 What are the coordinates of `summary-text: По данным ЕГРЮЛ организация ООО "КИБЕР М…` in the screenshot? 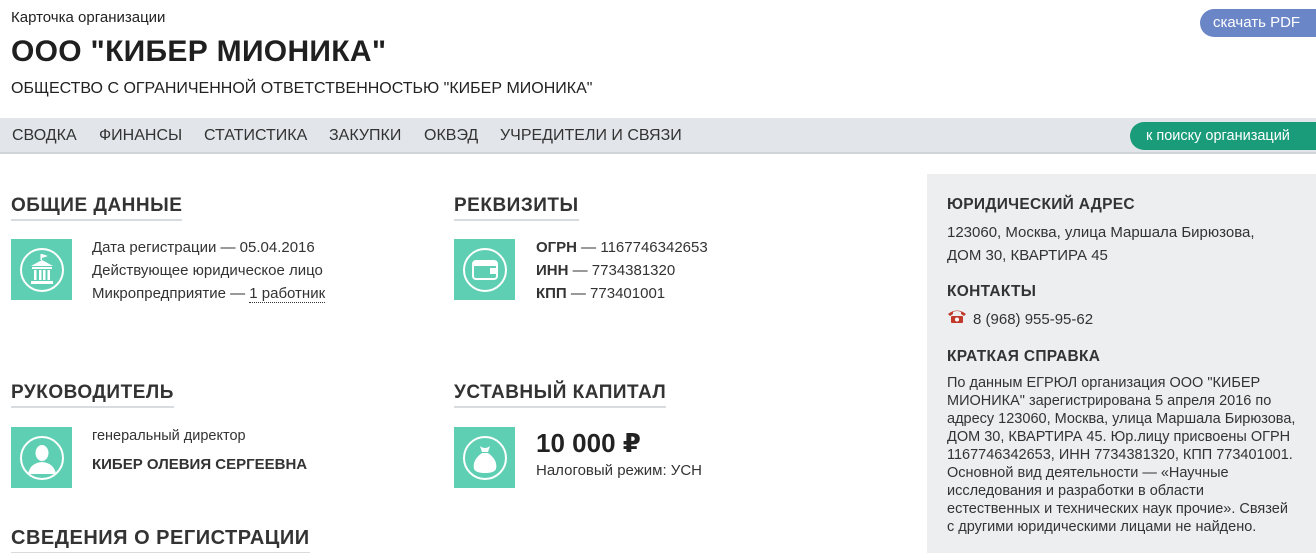 It's located at (1121, 455).